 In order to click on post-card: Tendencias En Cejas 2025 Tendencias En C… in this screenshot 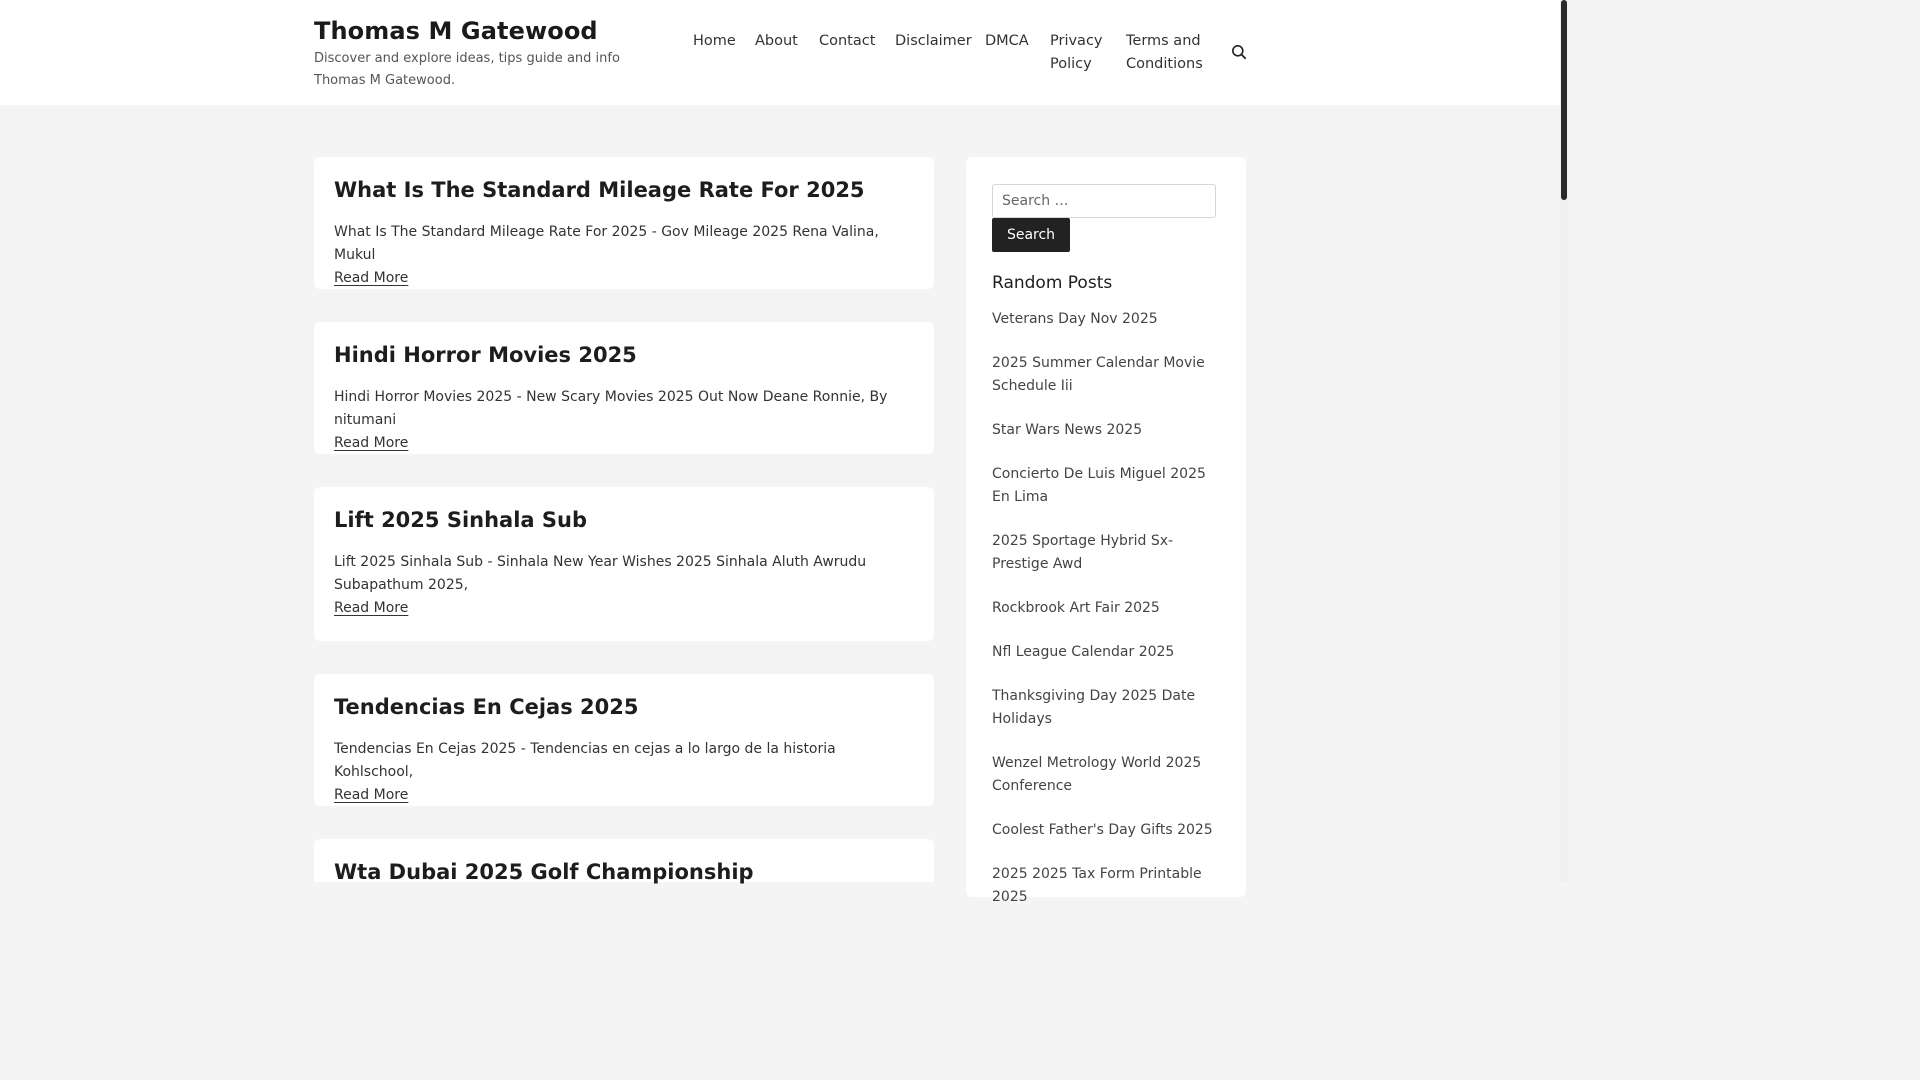, I will do `click(624, 740)`.